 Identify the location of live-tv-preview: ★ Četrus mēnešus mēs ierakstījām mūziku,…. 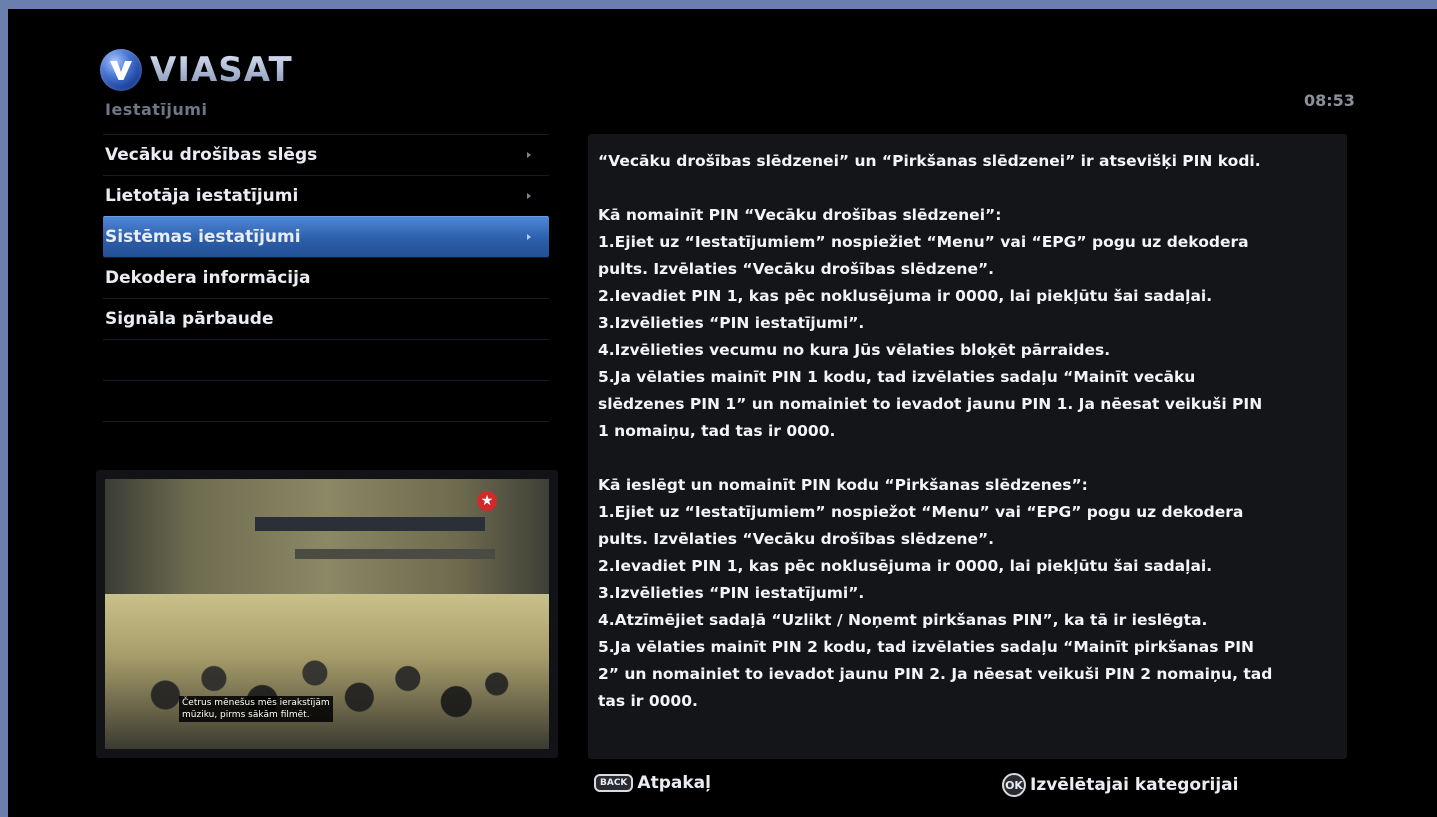
(327, 614).